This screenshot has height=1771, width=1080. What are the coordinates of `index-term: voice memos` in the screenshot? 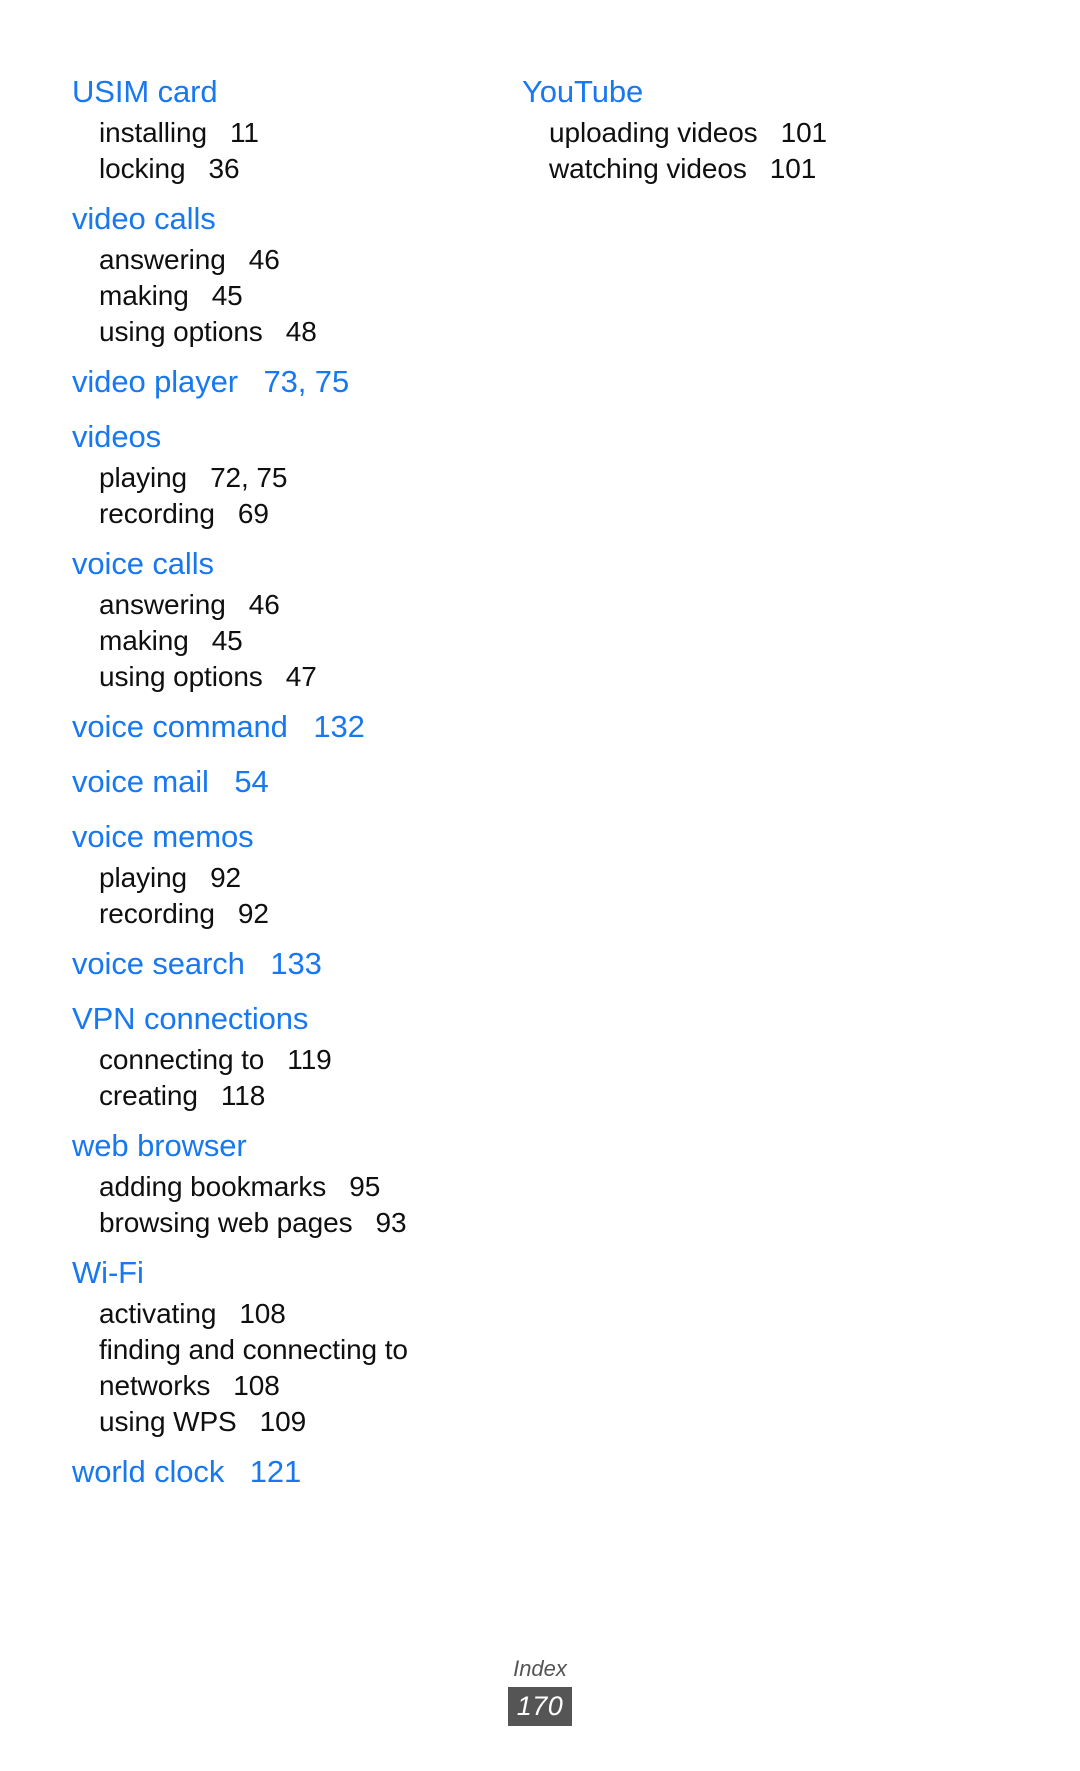 It's located at (163, 836).